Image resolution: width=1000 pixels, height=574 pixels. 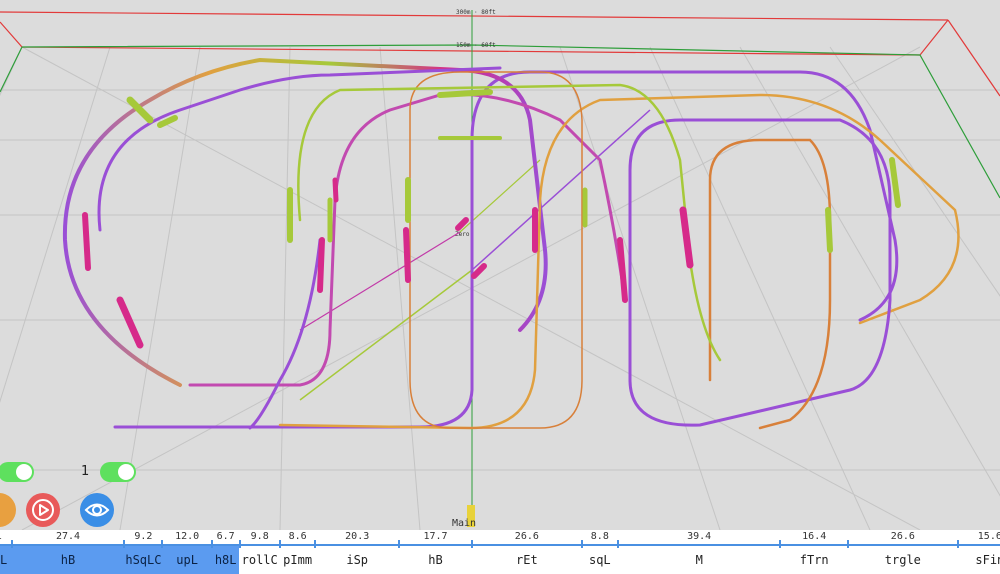 I want to click on axis-mid-label: 150m · 60ft, so click(x=476, y=45).